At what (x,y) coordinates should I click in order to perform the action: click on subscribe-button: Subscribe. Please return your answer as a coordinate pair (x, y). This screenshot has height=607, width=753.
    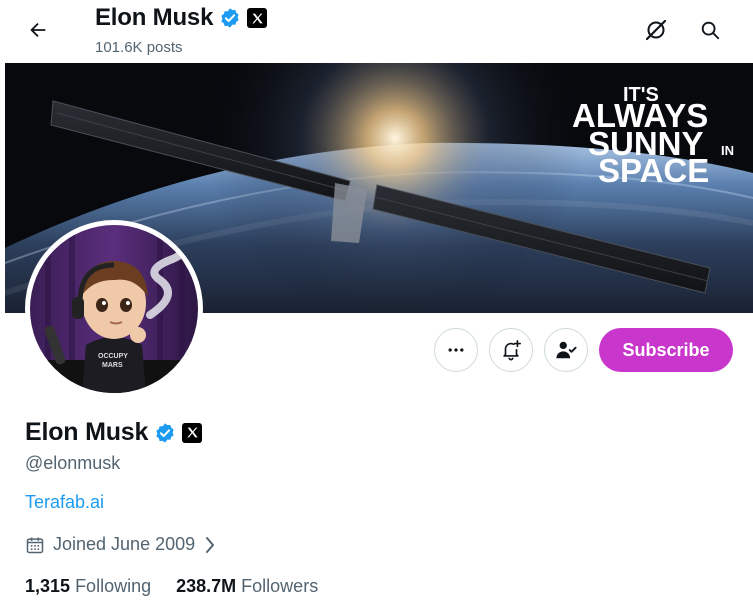
    Looking at the image, I should click on (666, 350).